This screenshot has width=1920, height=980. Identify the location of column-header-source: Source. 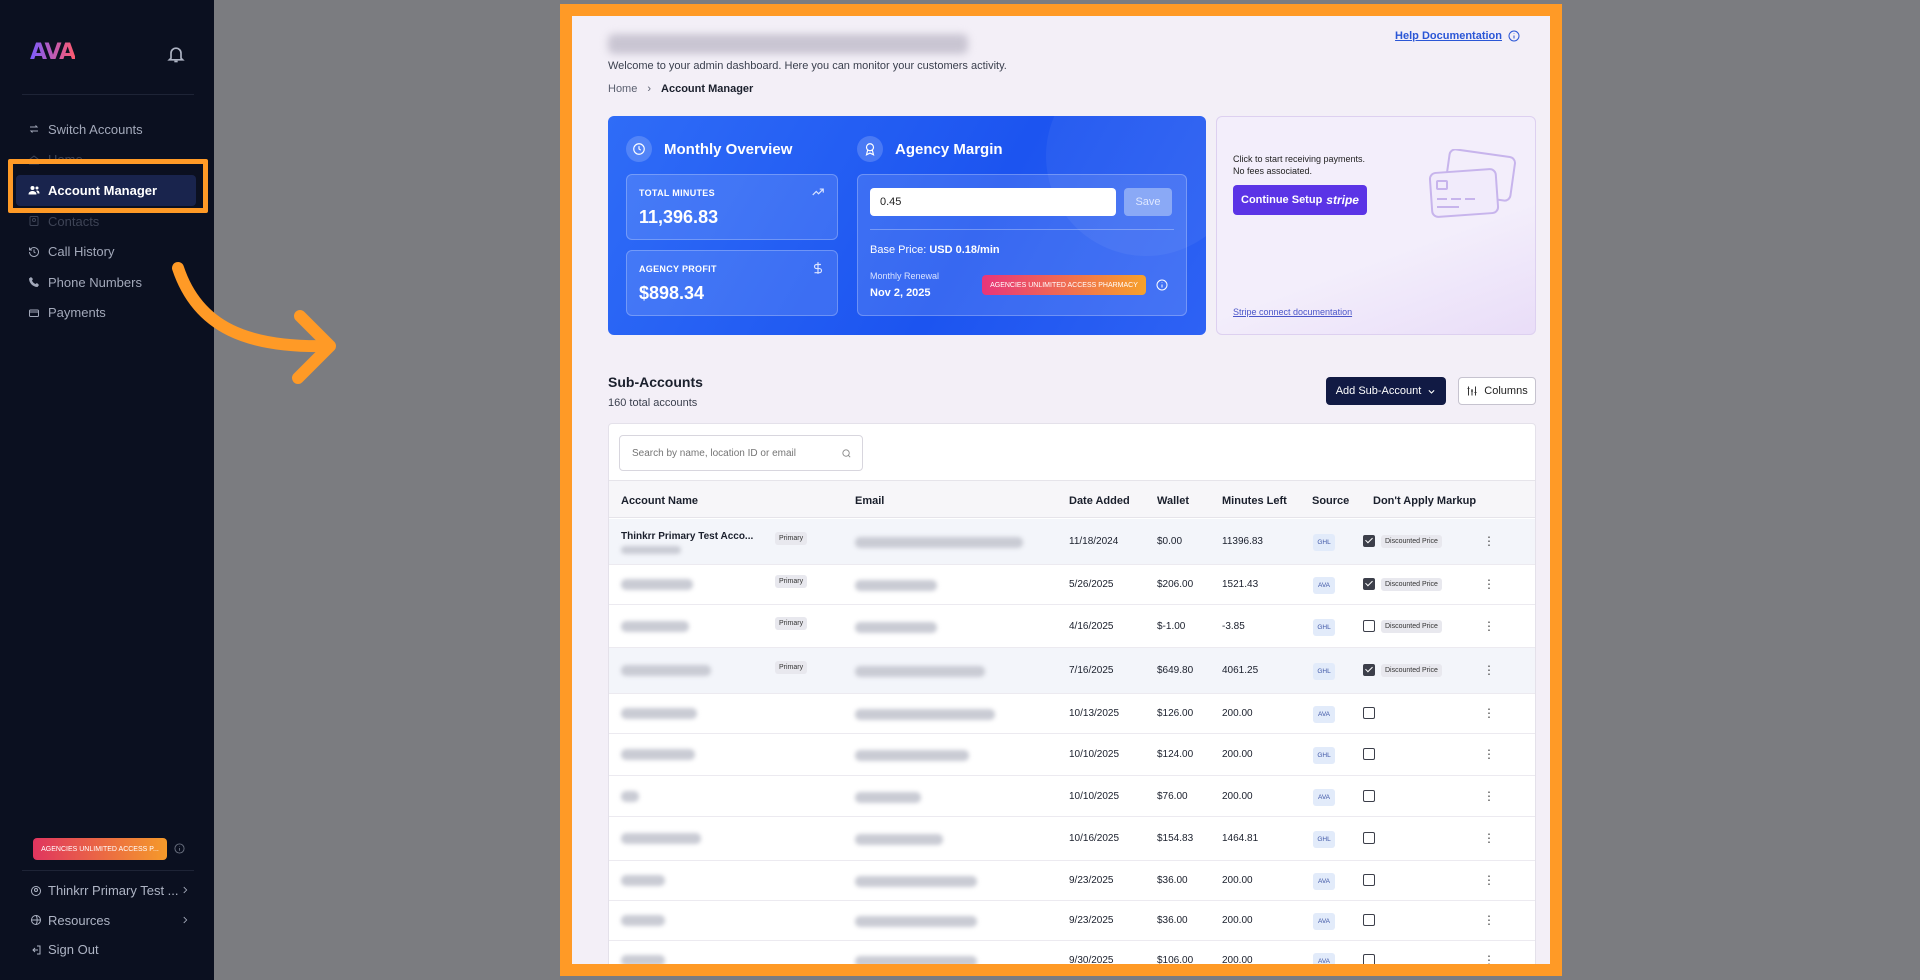
(1330, 501).